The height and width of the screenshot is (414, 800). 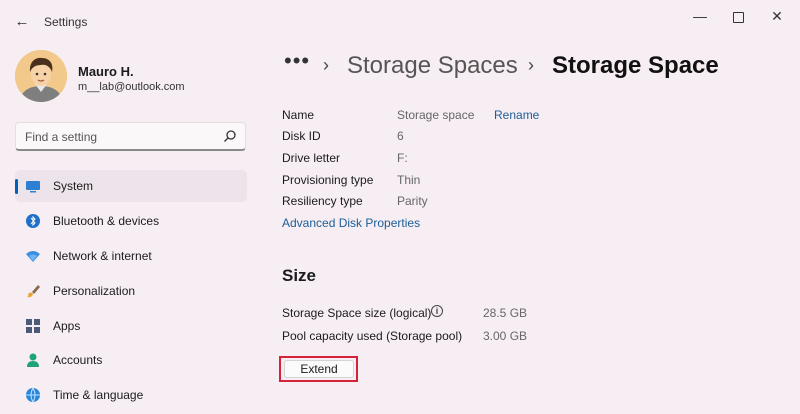 I want to click on provisioning-type-value: Thin, so click(x=409, y=180).